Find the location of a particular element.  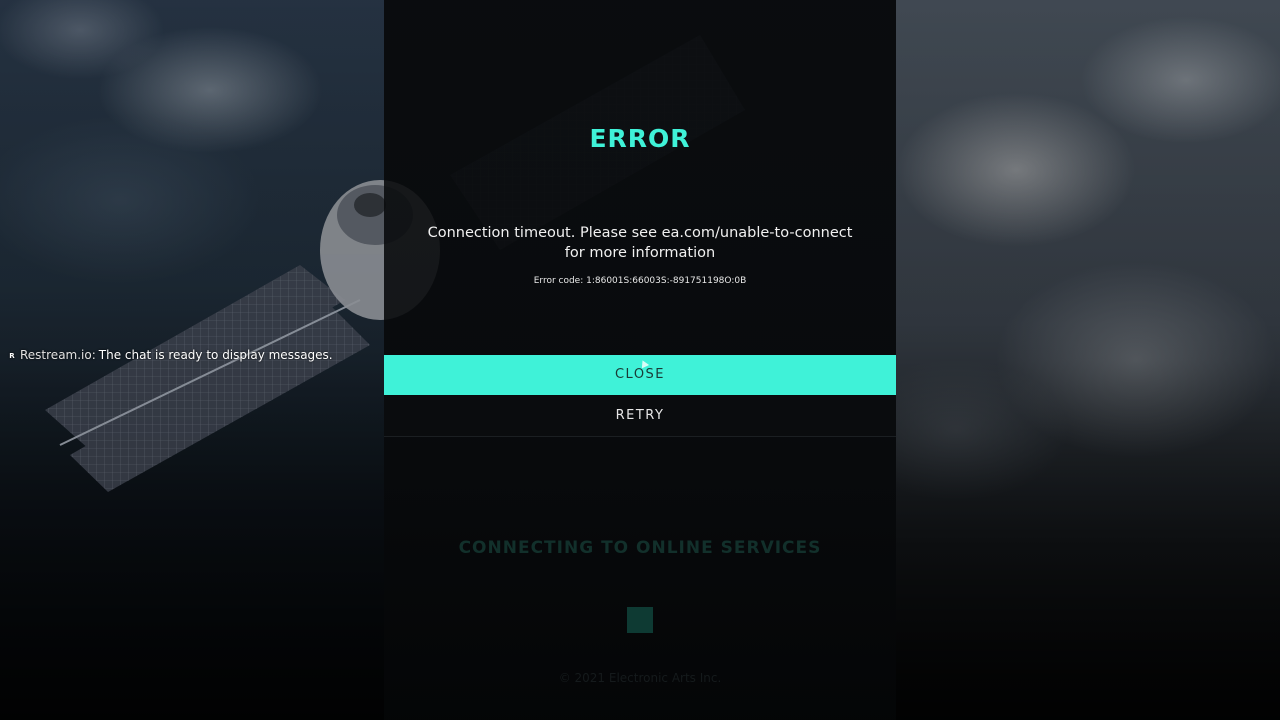

dialog-title: ERROR is located at coordinates (640, 138).